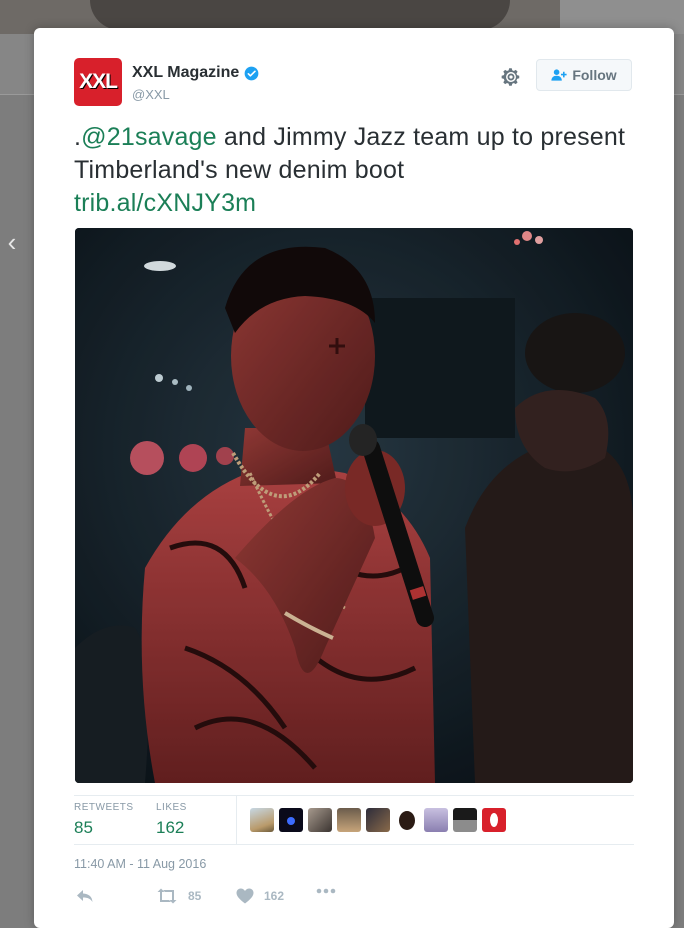  Describe the element at coordinates (594, 75) in the screenshot. I see `follow-label: Follow` at that location.